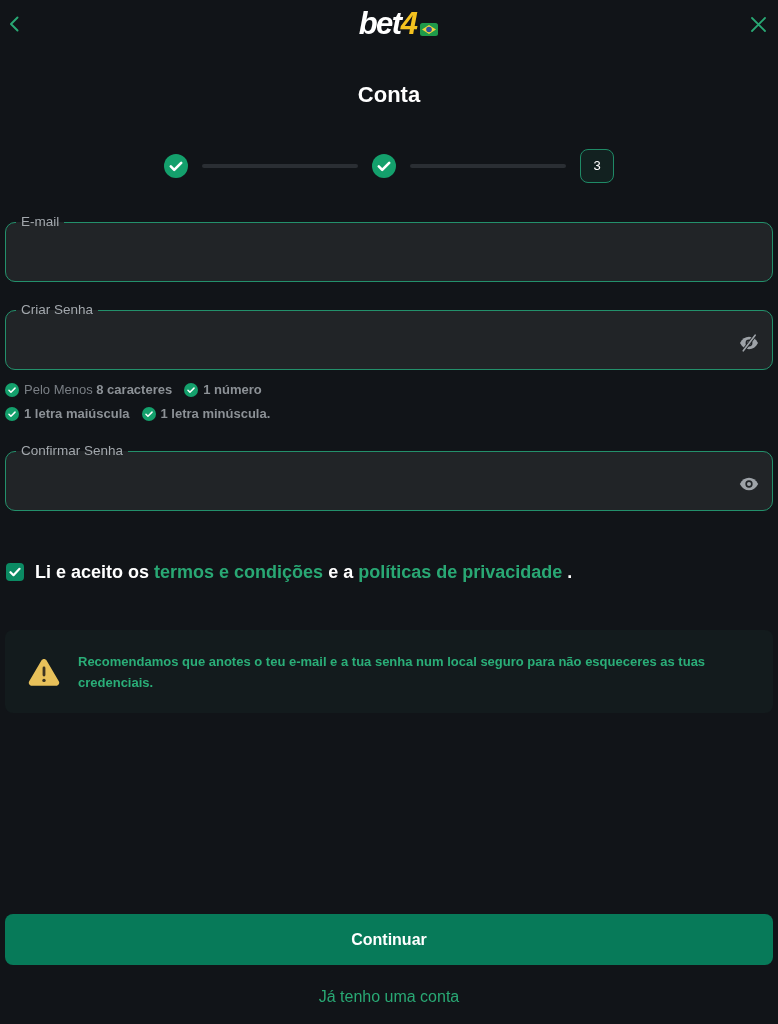 This screenshot has width=778, height=1024. I want to click on checkbox, so click(15, 572).